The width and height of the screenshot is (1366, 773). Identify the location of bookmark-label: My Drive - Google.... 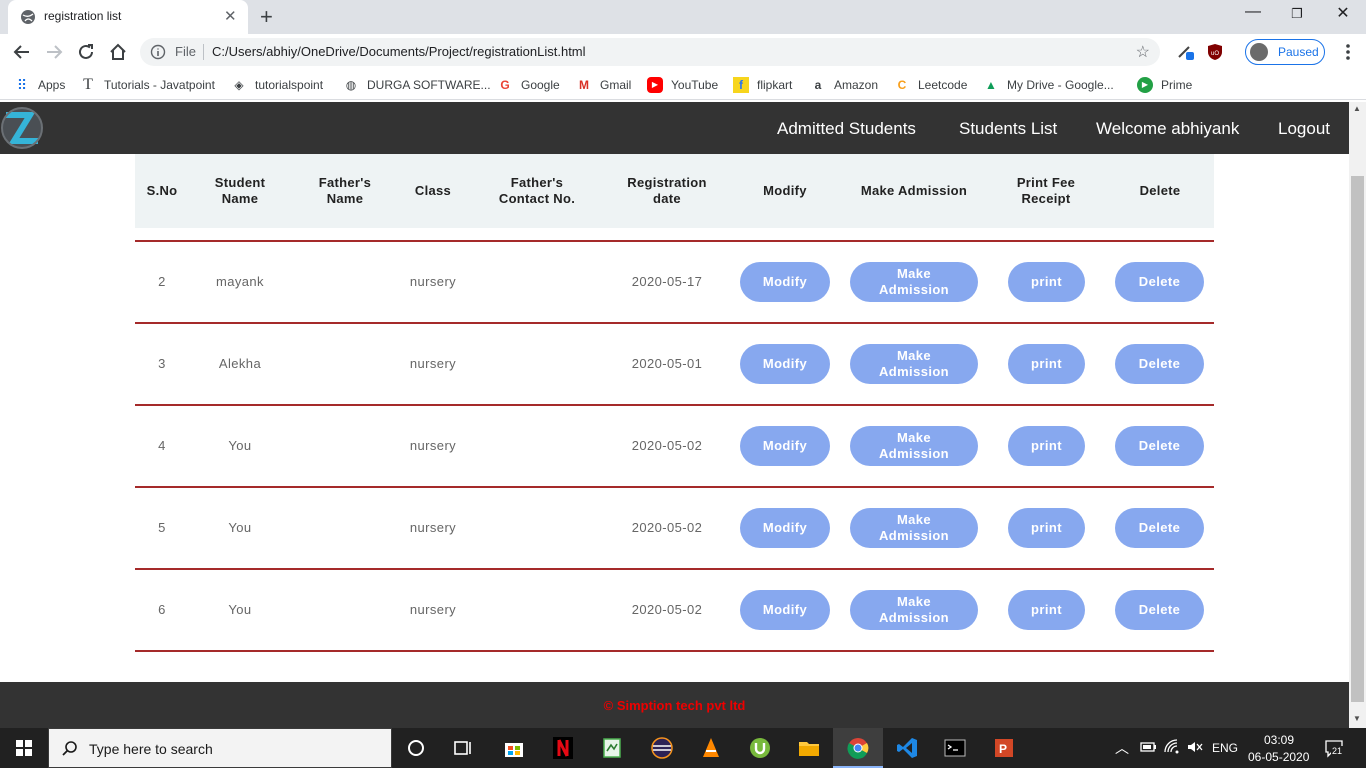
(1060, 85).